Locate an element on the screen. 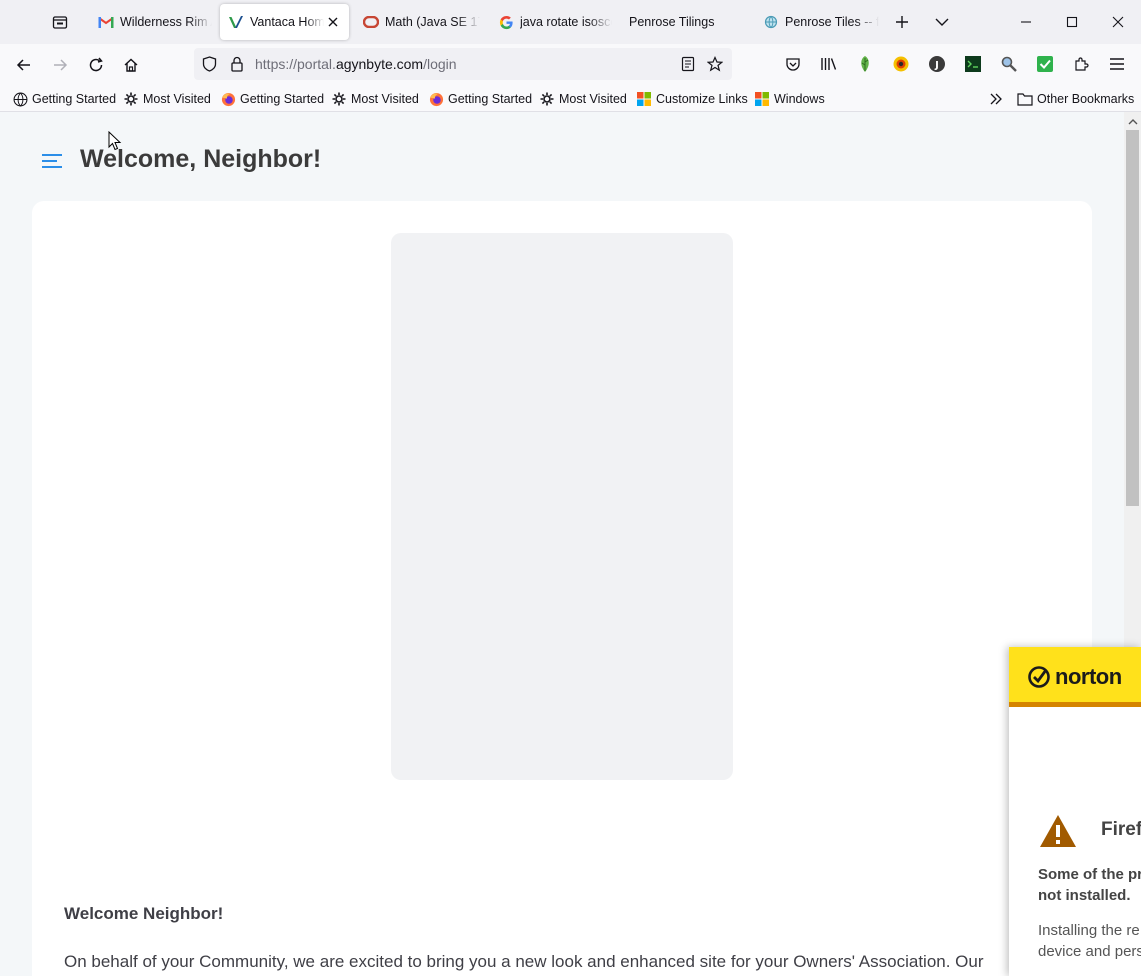 The width and height of the screenshot is (1141, 976). norton-description: Installing the re device and pers is located at coordinates (1089, 941).